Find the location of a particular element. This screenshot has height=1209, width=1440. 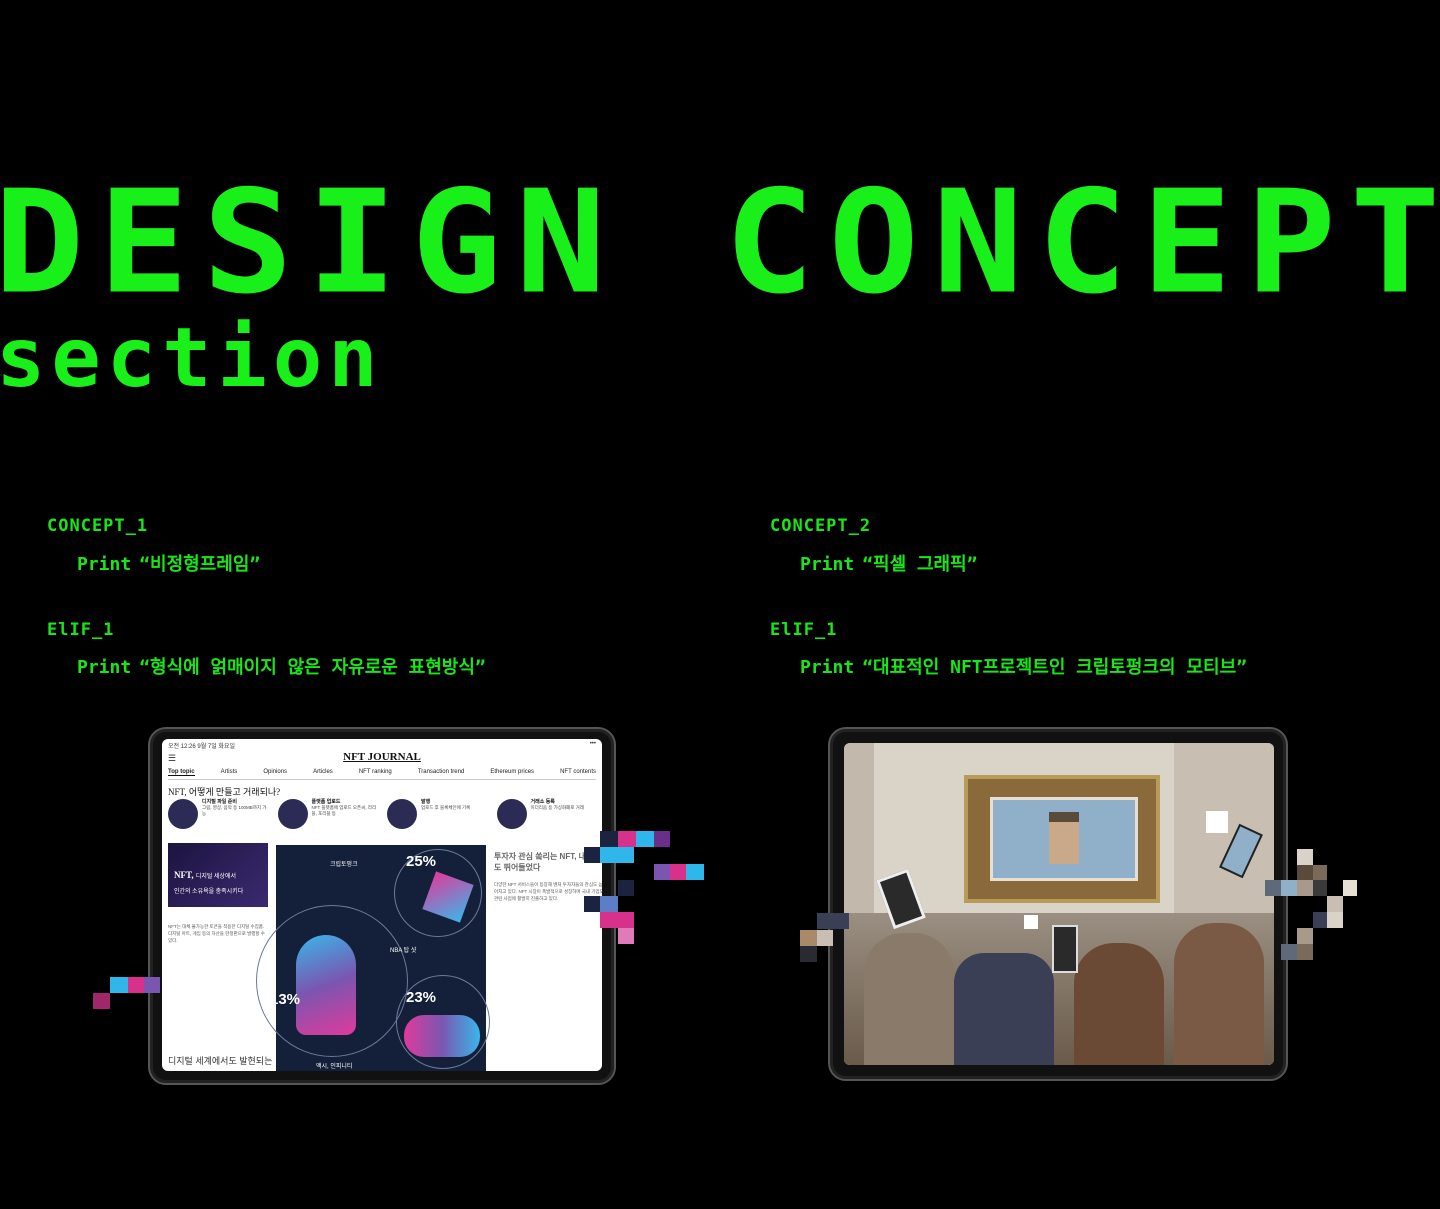

upload-icon is located at coordinates (292, 814).